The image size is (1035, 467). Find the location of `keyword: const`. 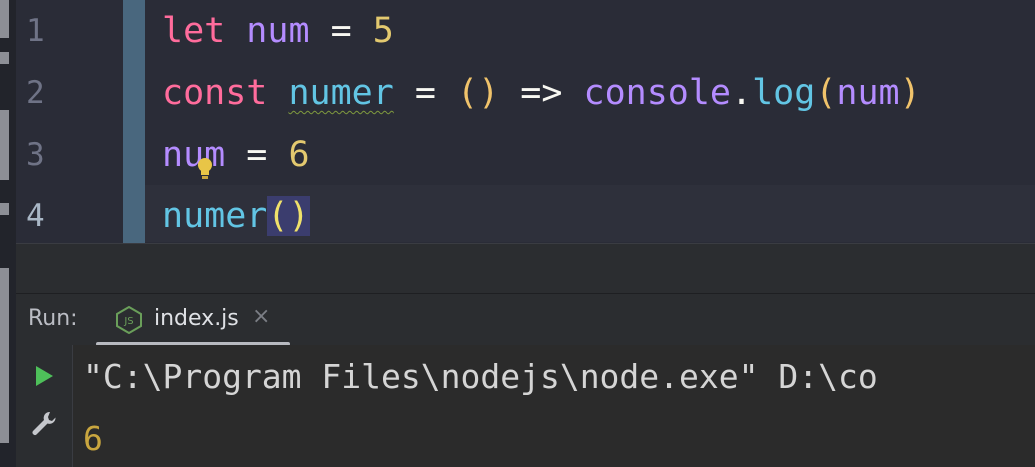

keyword: const is located at coordinates (215, 93).